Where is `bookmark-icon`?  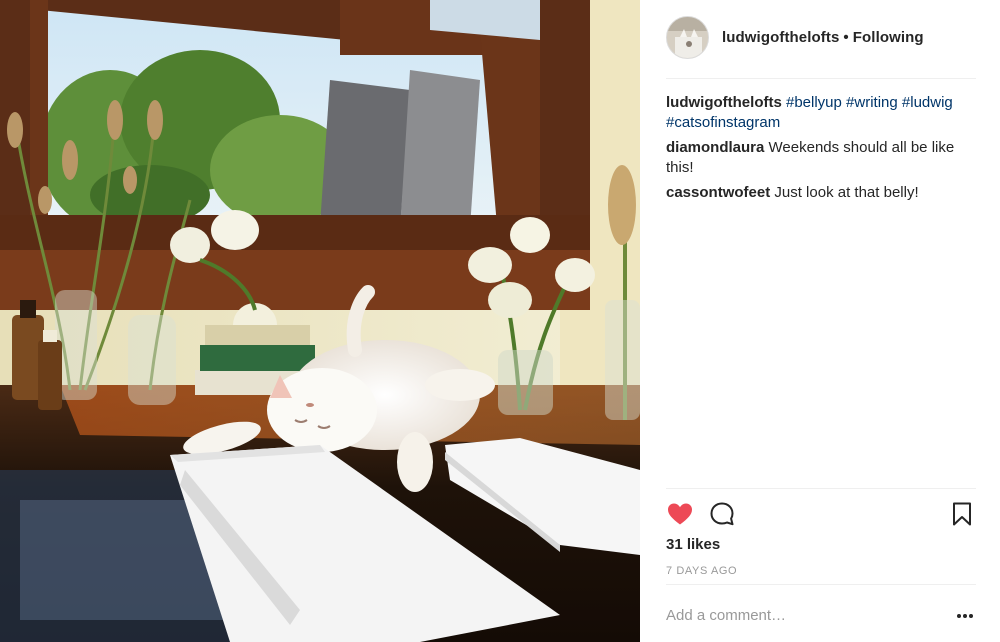
bookmark-icon is located at coordinates (962, 514).